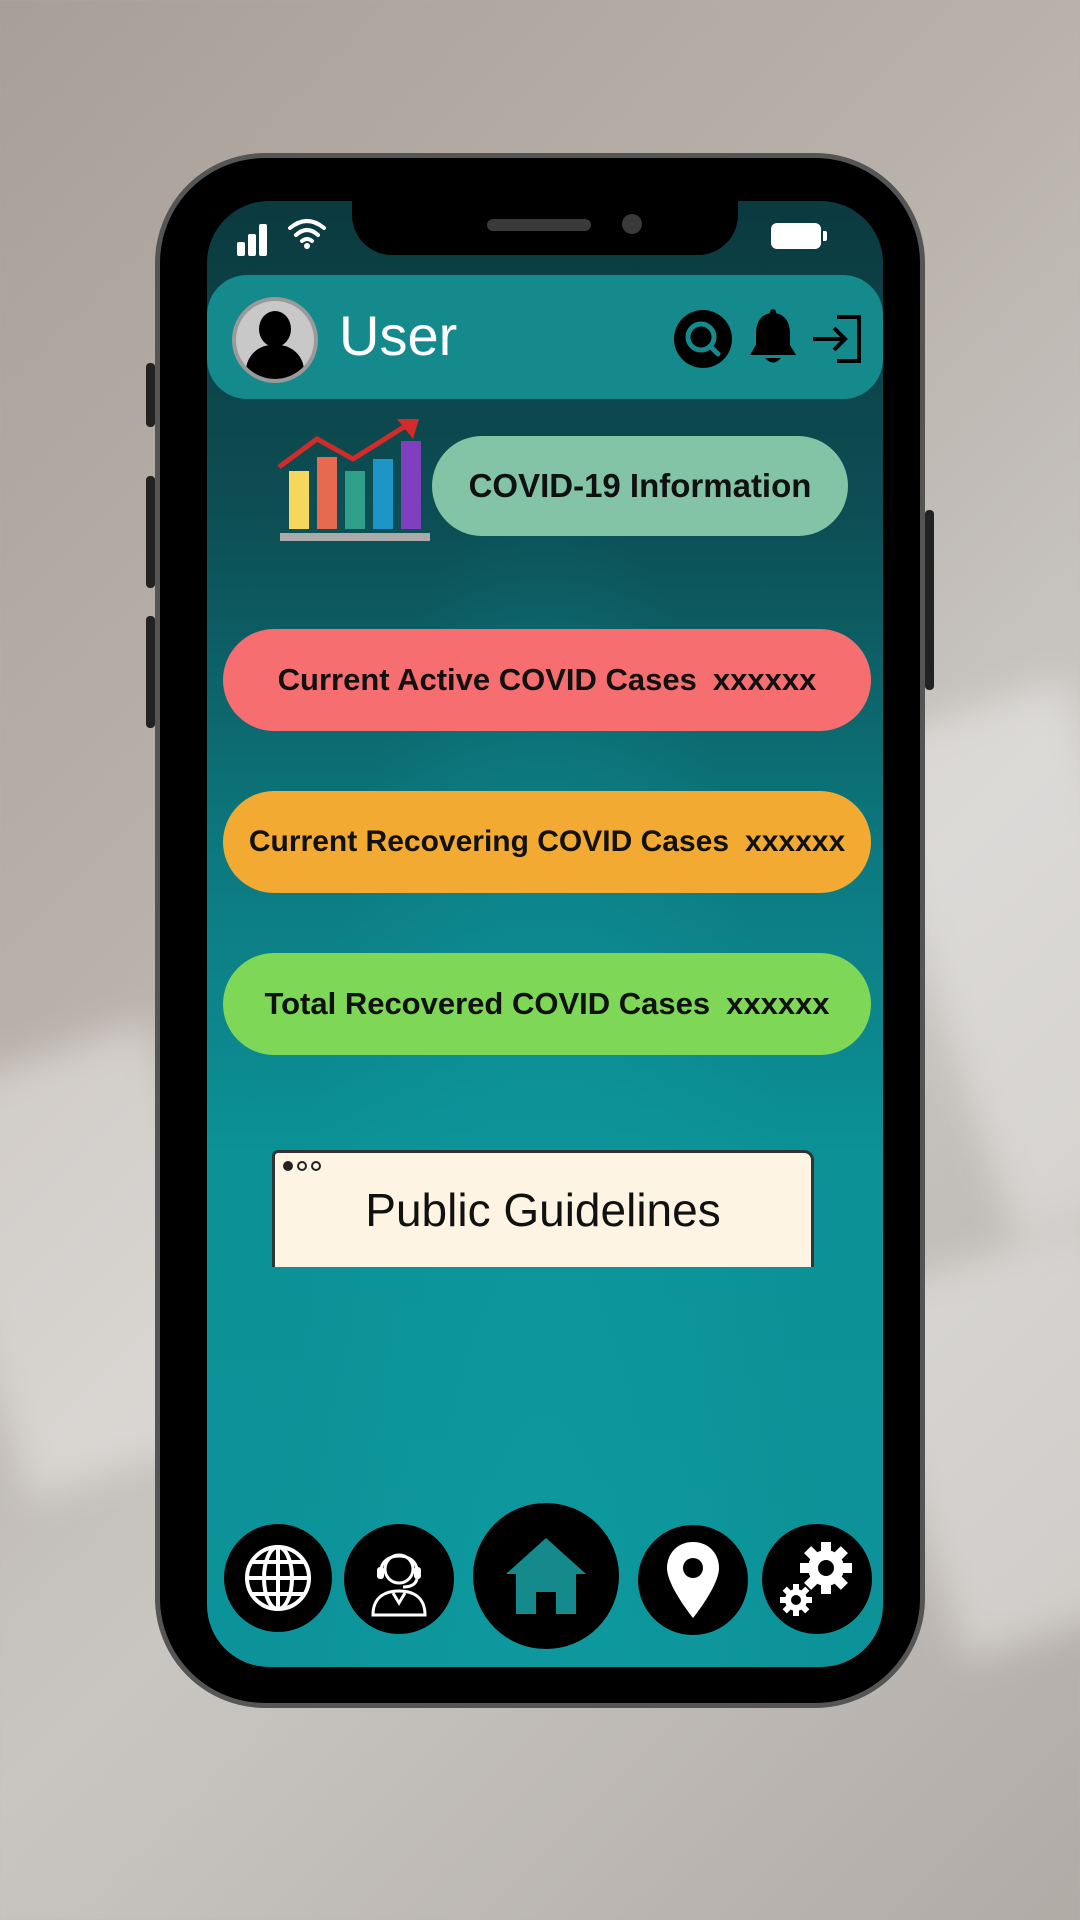  I want to click on notch, so click(545, 228).